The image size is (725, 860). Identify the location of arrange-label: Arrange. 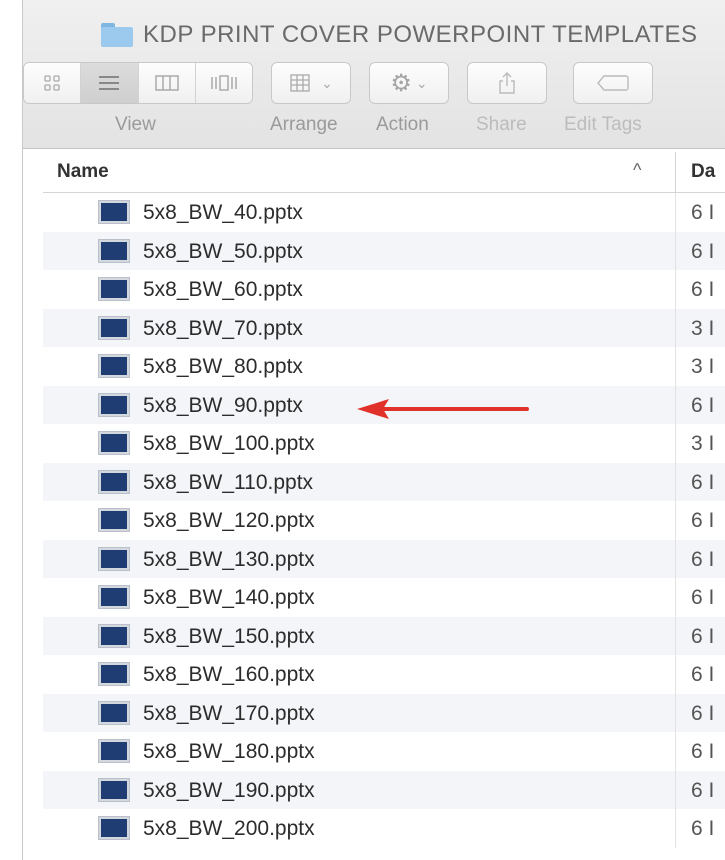
(304, 124).